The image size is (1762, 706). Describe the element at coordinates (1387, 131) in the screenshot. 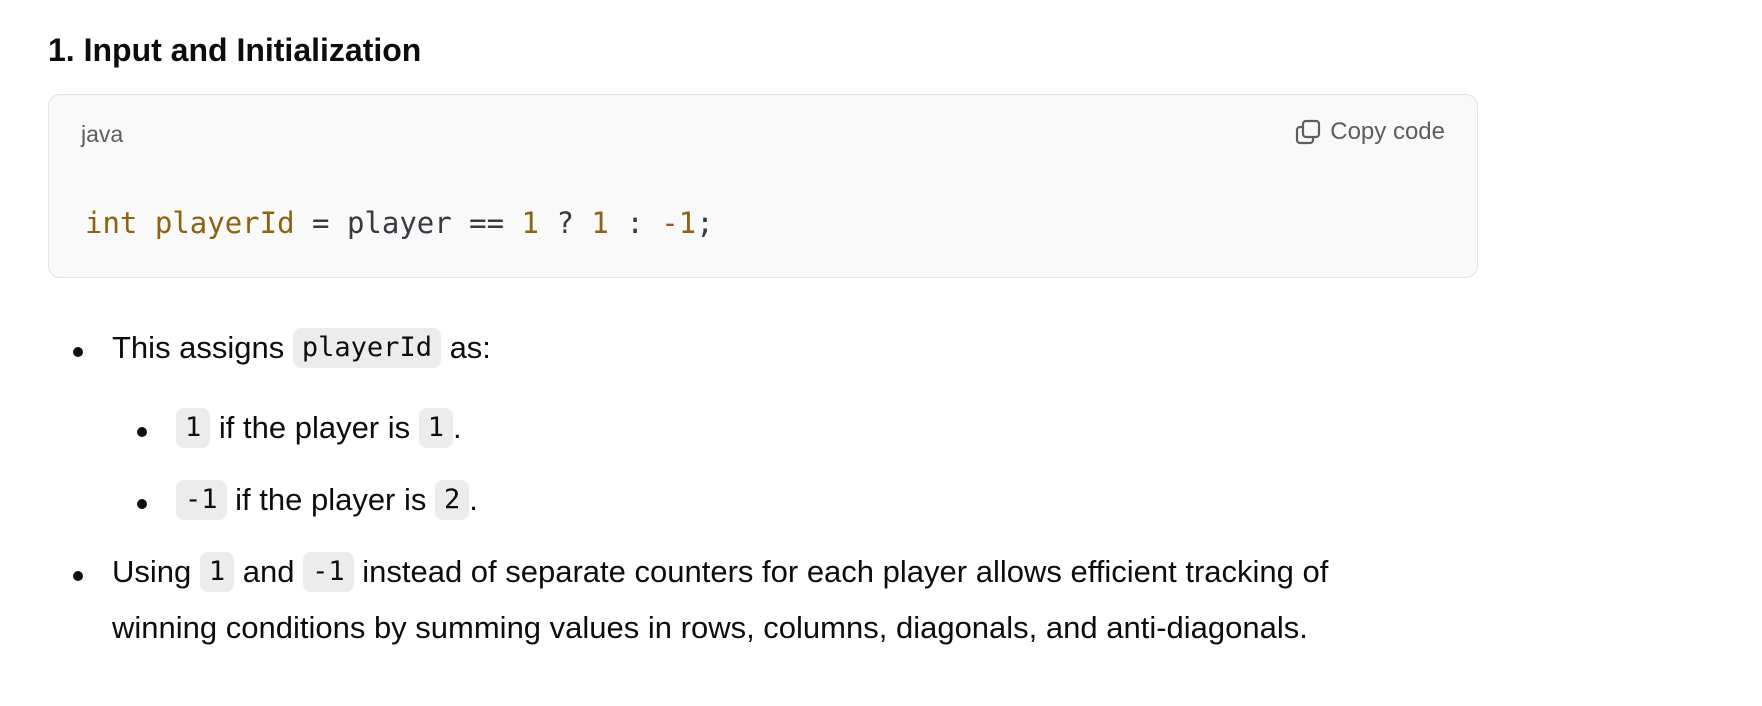

I see `copy-code-label: Copy code` at that location.